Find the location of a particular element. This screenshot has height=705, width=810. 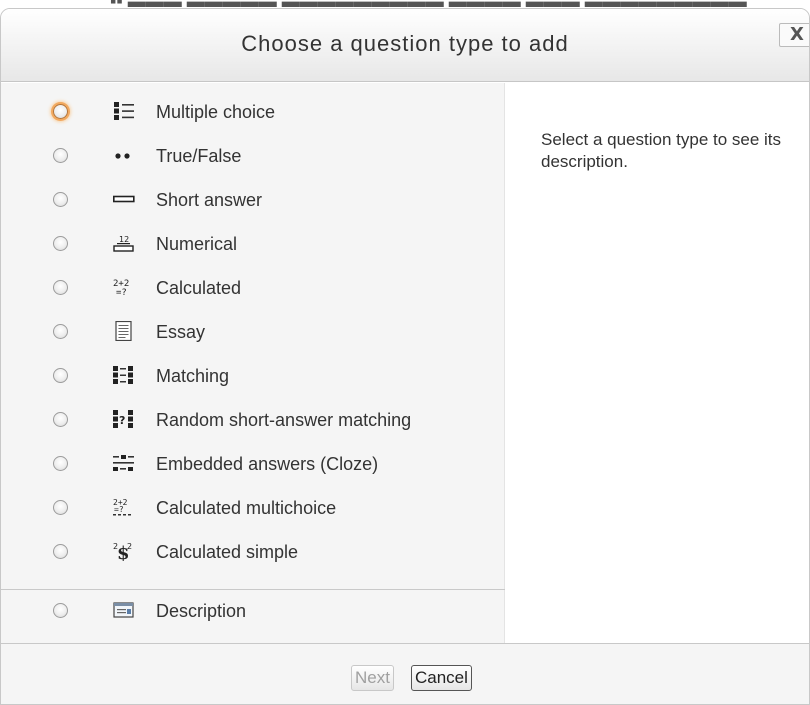

option-random-short-answer-matching: ? Random short-answer matching is located at coordinates (253, 421).